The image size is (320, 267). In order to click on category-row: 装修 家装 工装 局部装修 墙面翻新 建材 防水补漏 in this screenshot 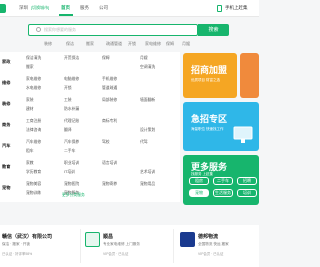, I will do `click(90, 104)`.